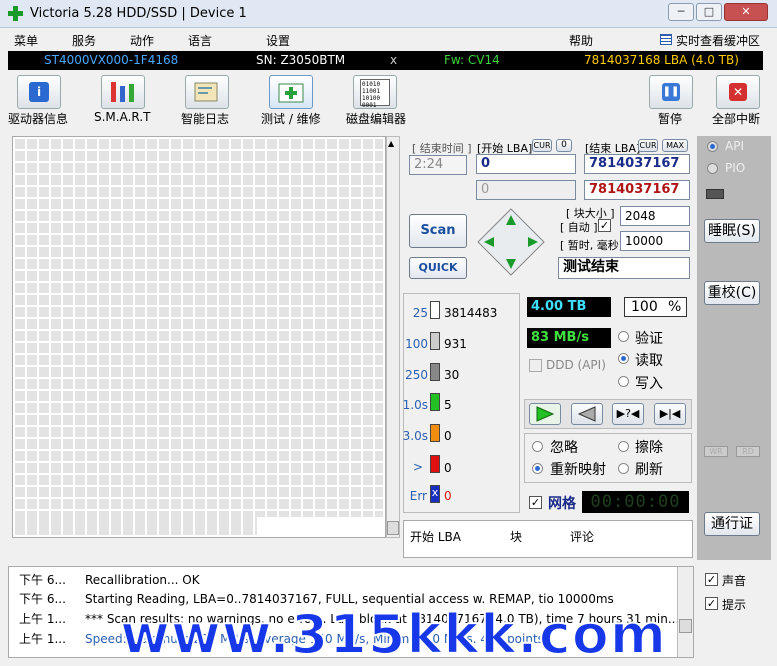 The image size is (777, 666). What do you see at coordinates (712, 146) in the screenshot?
I see `api-radio` at bounding box center [712, 146].